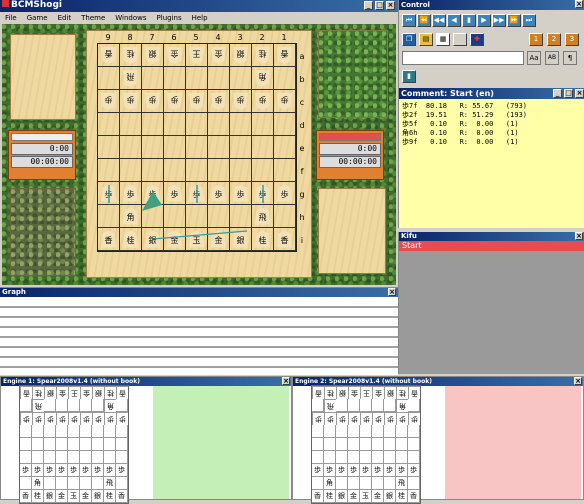 This screenshot has width=584, height=504. Describe the element at coordinates (43, 232) in the screenshot. I see `sente-hand-tray-left` at that location.